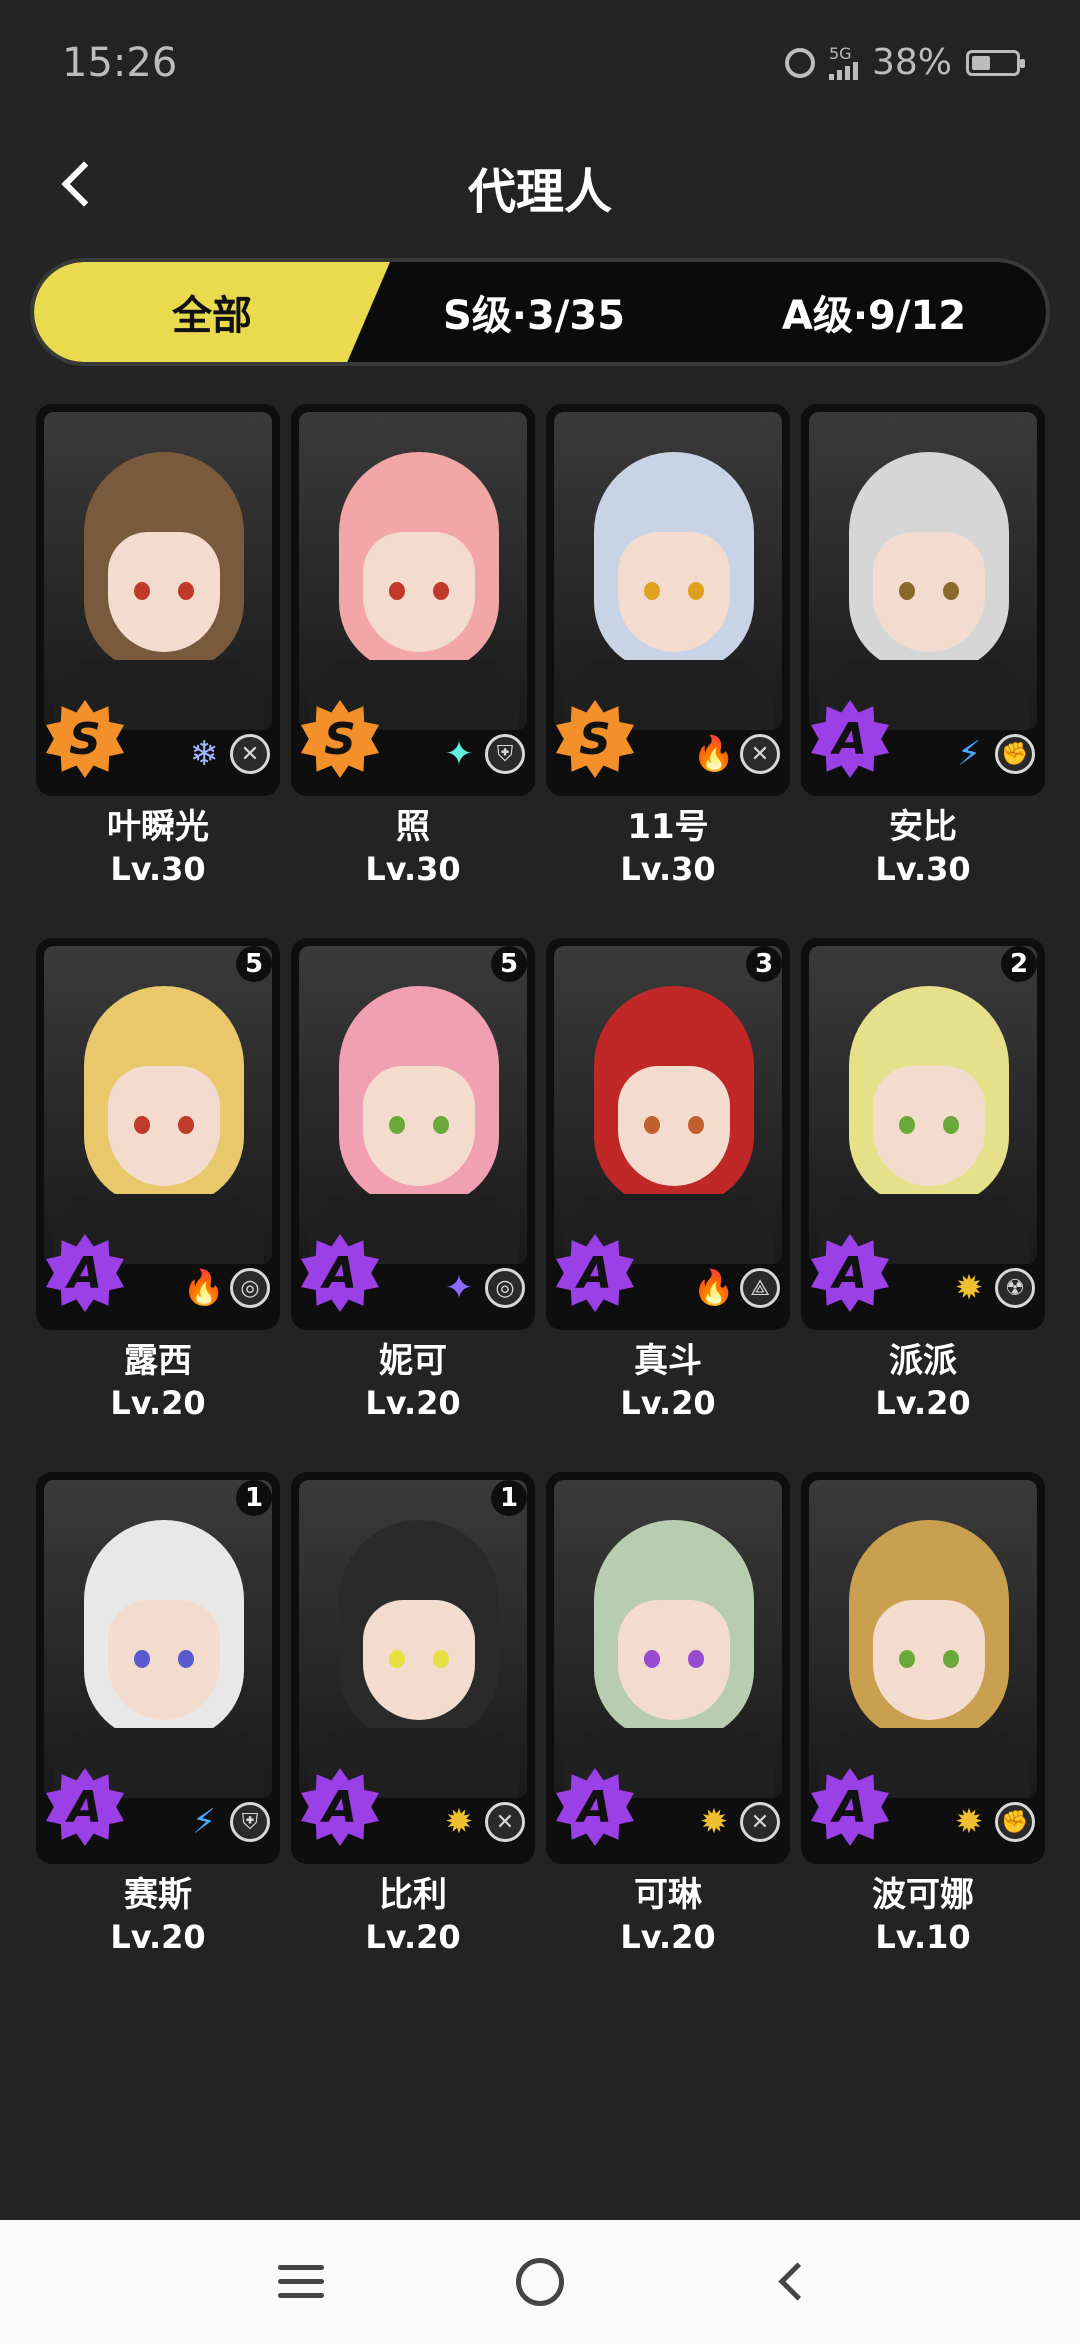  I want to click on agent-portrait: A 🔥 ◎ 5, so click(158, 1134).